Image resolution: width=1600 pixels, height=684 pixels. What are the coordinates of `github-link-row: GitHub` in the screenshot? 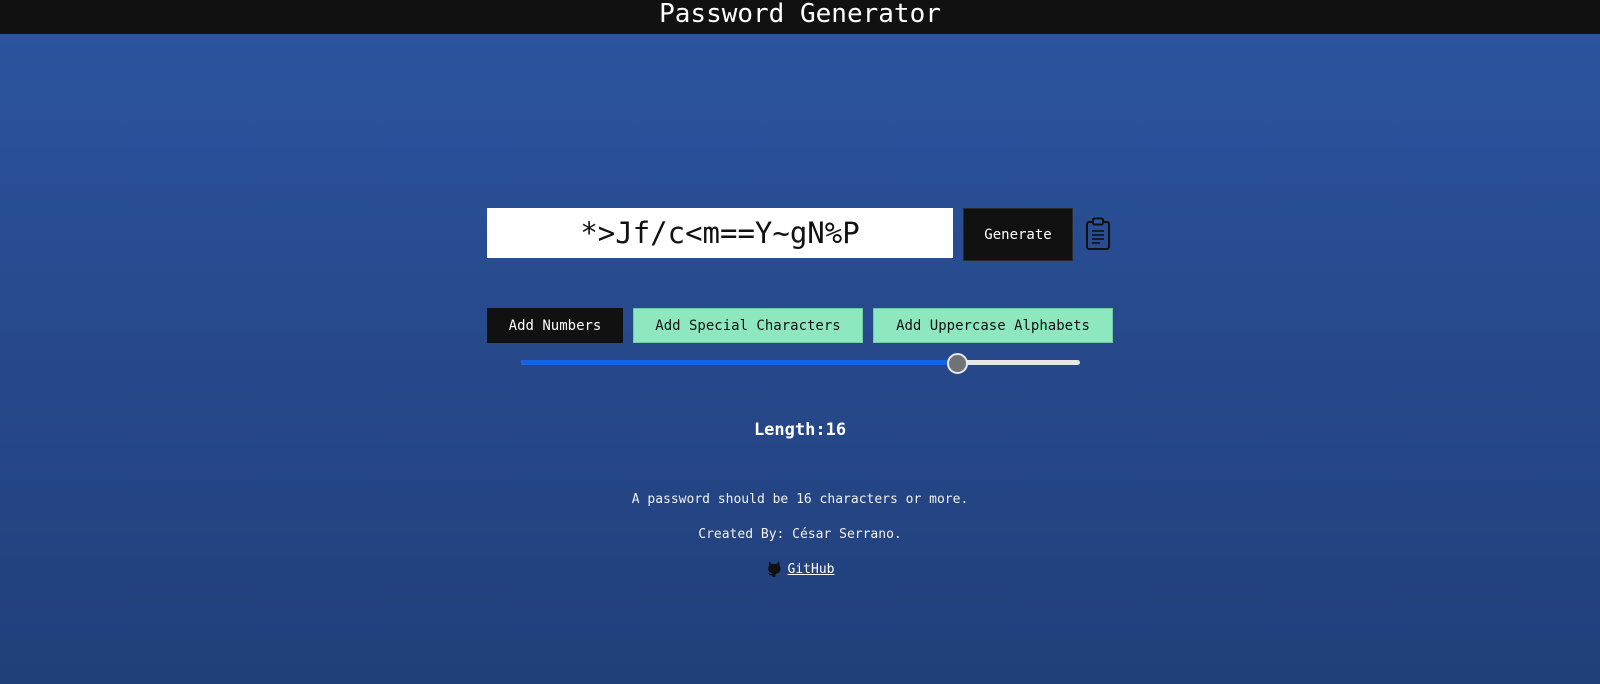 It's located at (800, 569).